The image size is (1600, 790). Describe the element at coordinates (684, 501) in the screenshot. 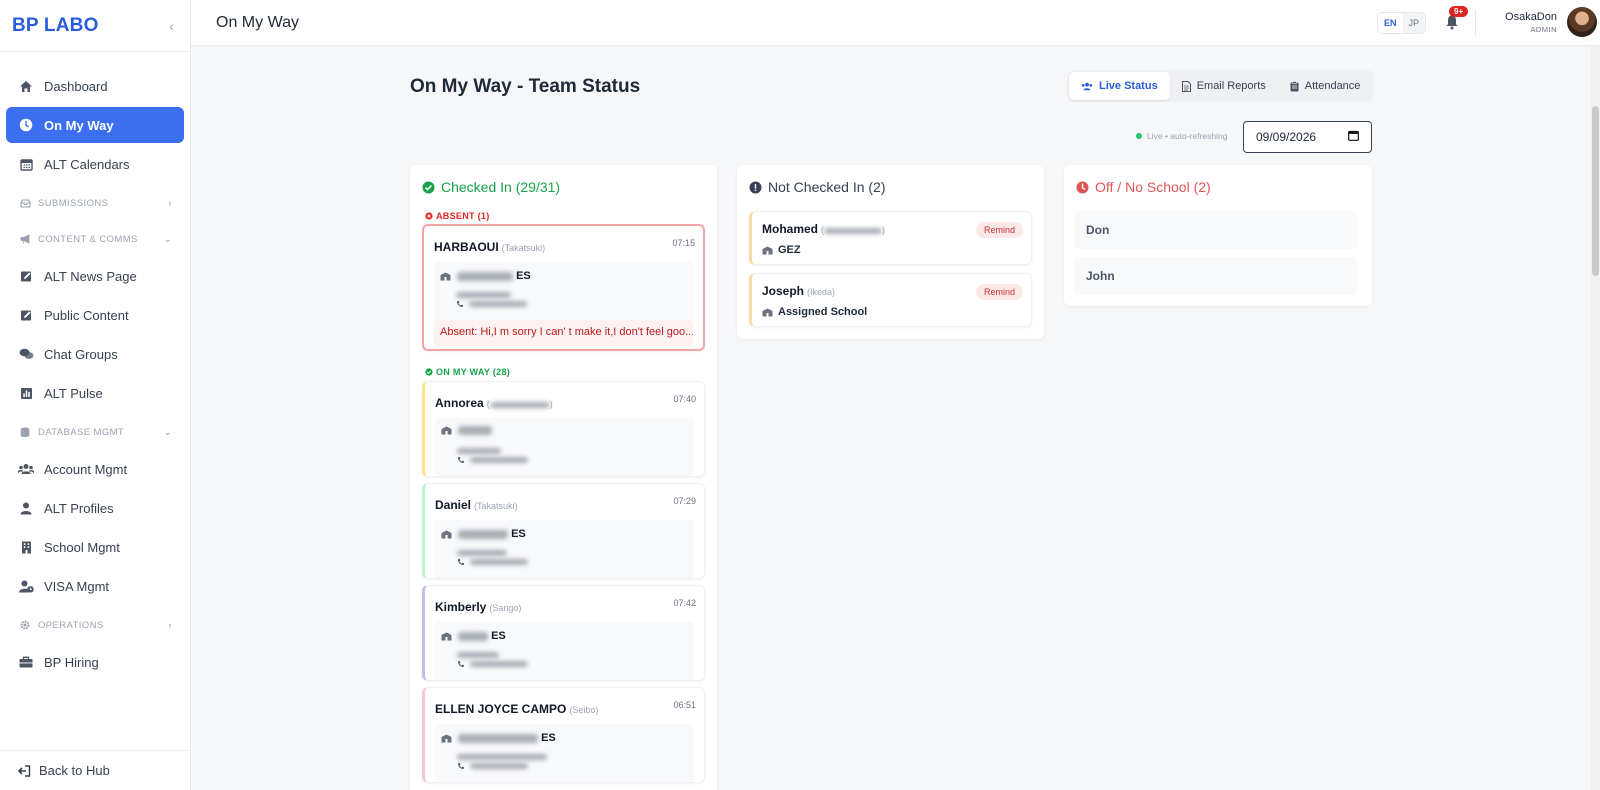

I see `checkin-time: 07:29` at that location.